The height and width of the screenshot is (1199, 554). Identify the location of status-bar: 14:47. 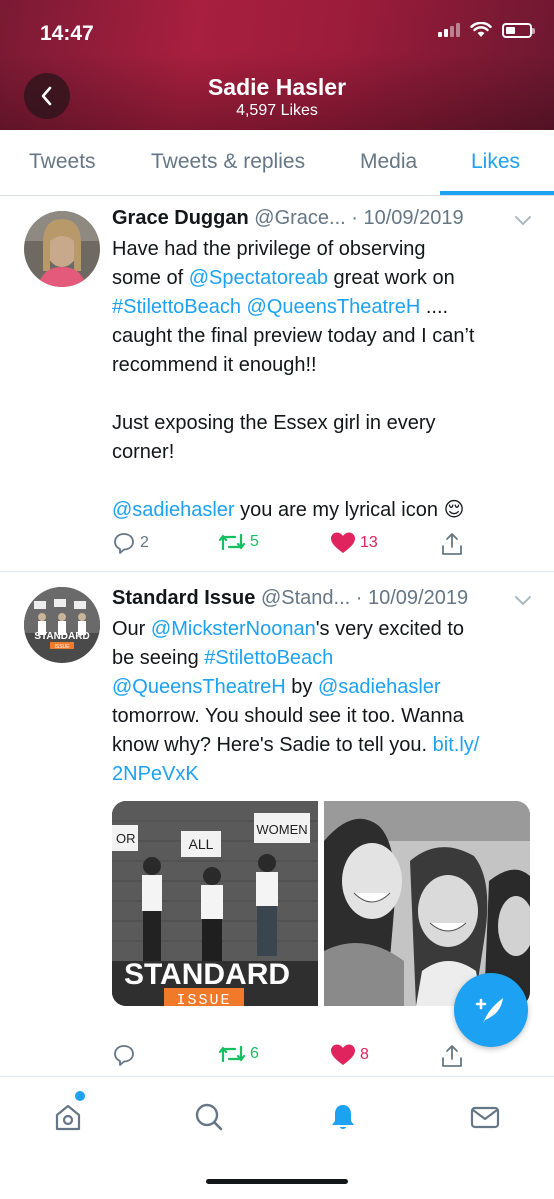
(277, 30).